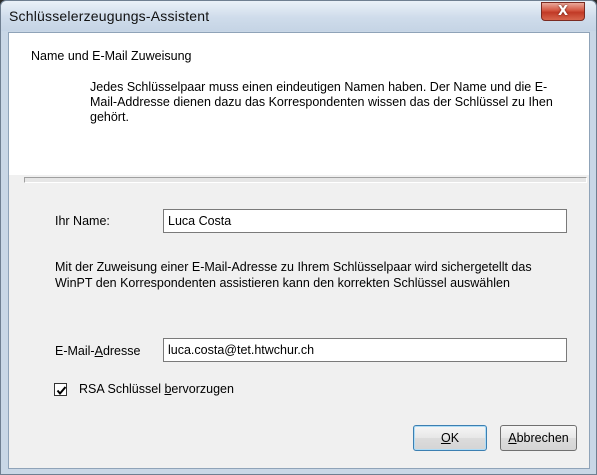  I want to click on close-icon: X, so click(563, 11).